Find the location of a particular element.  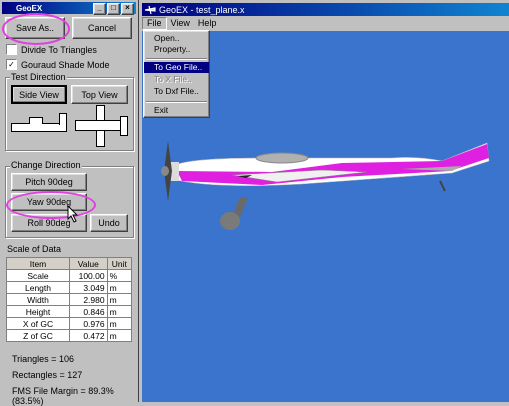

table-row: X of GC 0.976 m is located at coordinates (69, 323).